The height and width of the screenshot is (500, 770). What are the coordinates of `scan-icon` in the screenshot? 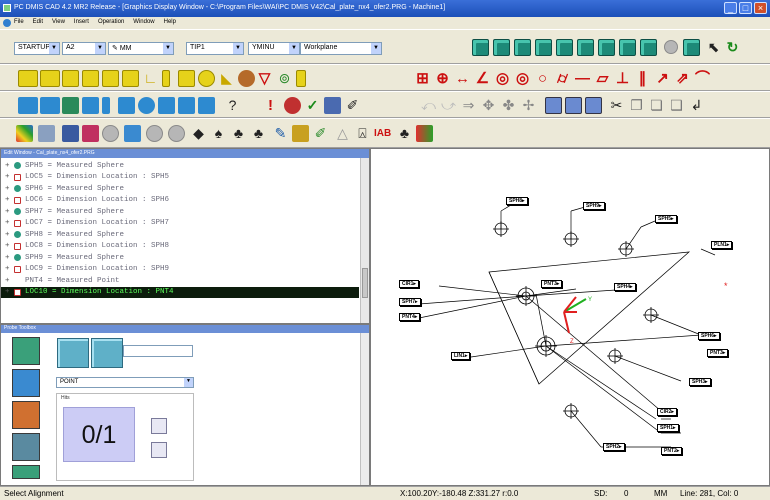 It's located at (26, 472).